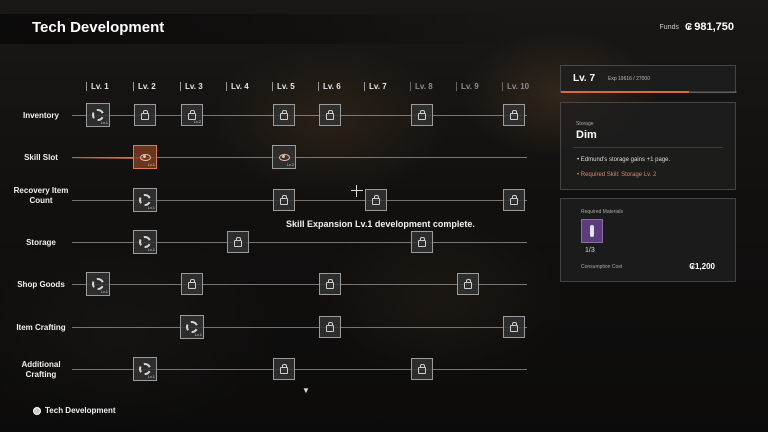 The image size is (768, 432). I want to click on level-header-7: Lv. 7, so click(375, 86).